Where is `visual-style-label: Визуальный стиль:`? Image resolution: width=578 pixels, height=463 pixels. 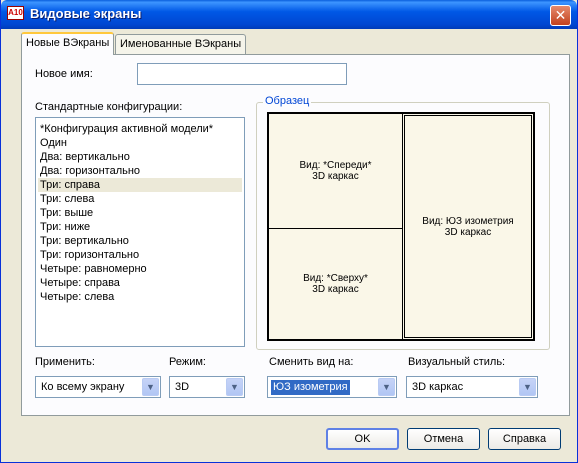
visual-style-label: Визуальный стиль: is located at coordinates (457, 362).